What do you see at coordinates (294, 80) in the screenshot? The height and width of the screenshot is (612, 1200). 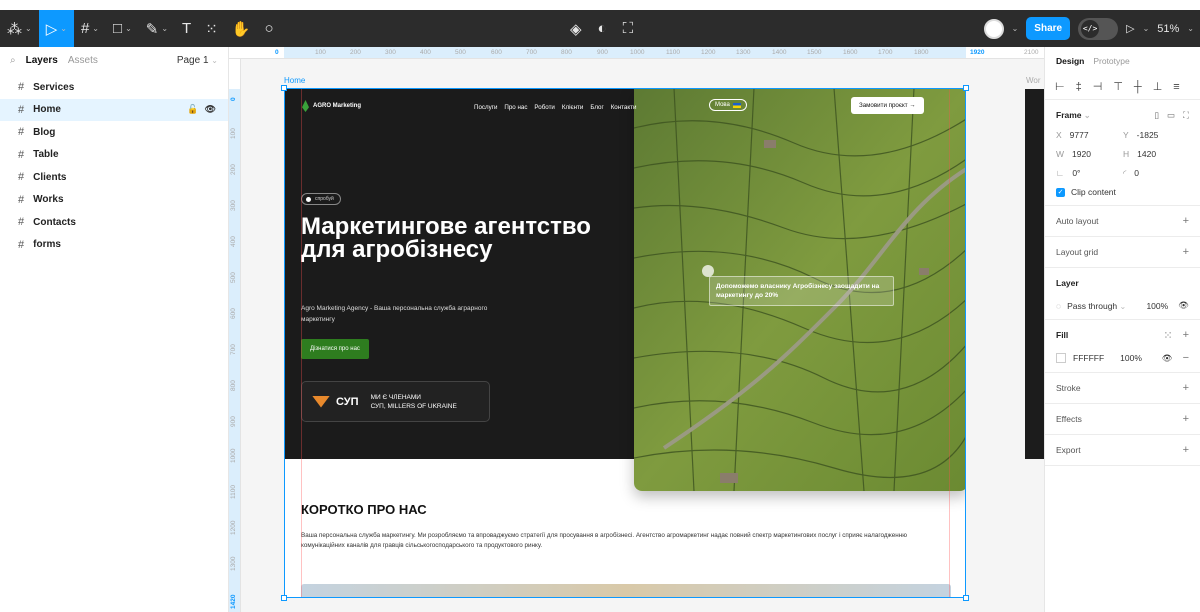 I see `frame-name-label: Home` at bounding box center [294, 80].